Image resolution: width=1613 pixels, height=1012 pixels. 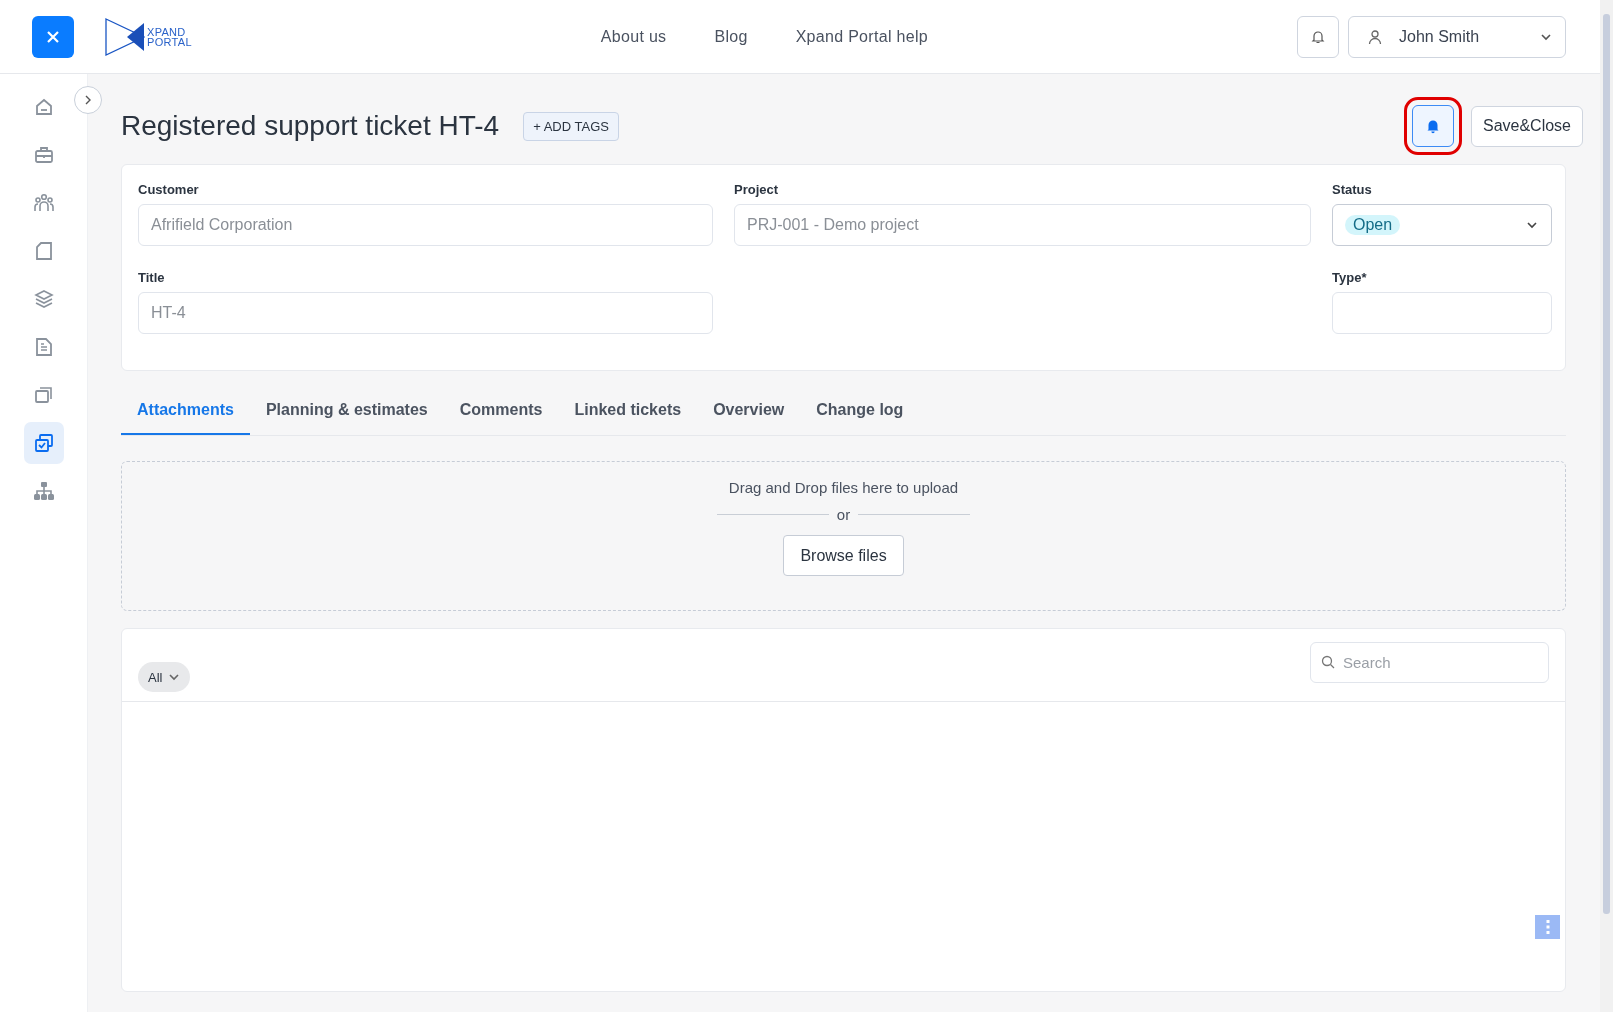 I want to click on logo: XPAND PORTAL, so click(x=148, y=36).